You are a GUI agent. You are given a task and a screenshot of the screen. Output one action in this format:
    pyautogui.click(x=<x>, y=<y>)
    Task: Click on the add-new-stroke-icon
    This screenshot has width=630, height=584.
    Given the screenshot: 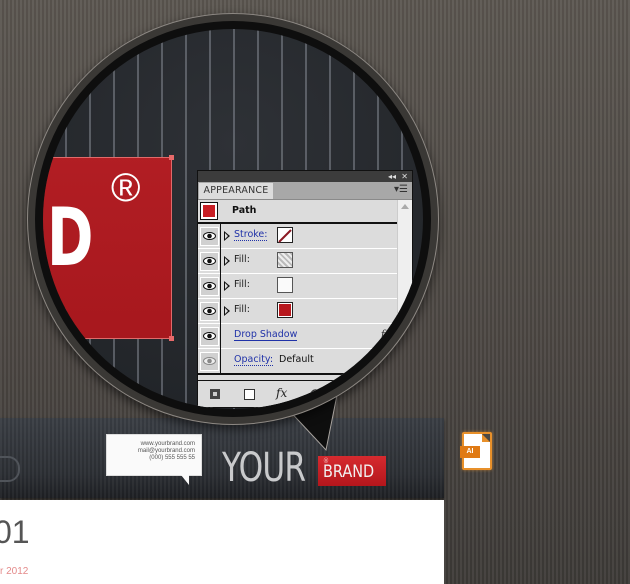 What is the action you would take?
    pyautogui.click(x=215, y=394)
    